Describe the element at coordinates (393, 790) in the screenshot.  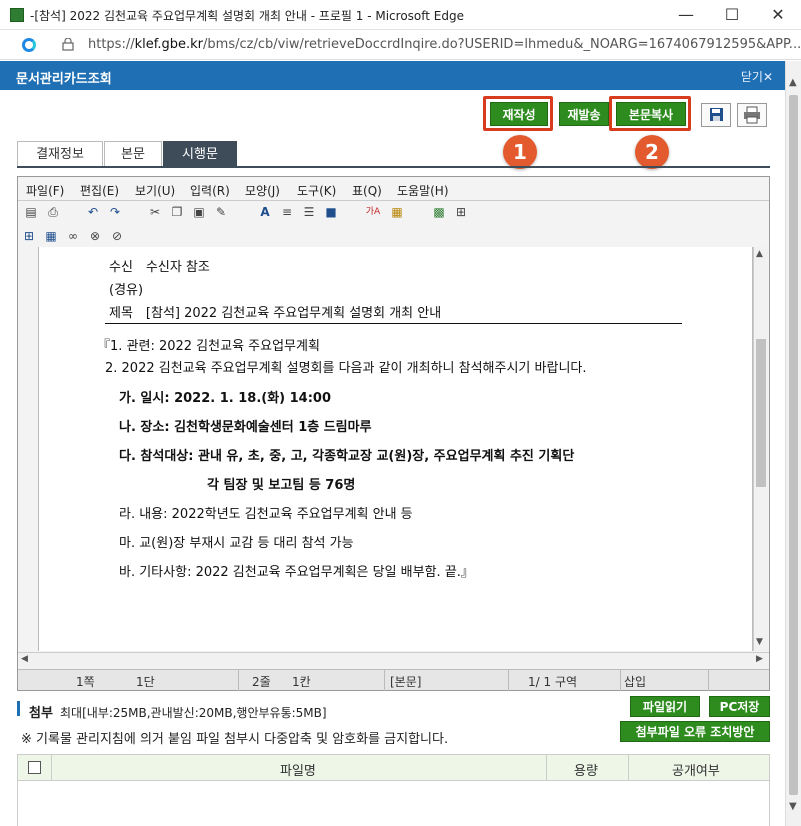
I see `attachment-table: 파일명 용량 공개여부` at that location.